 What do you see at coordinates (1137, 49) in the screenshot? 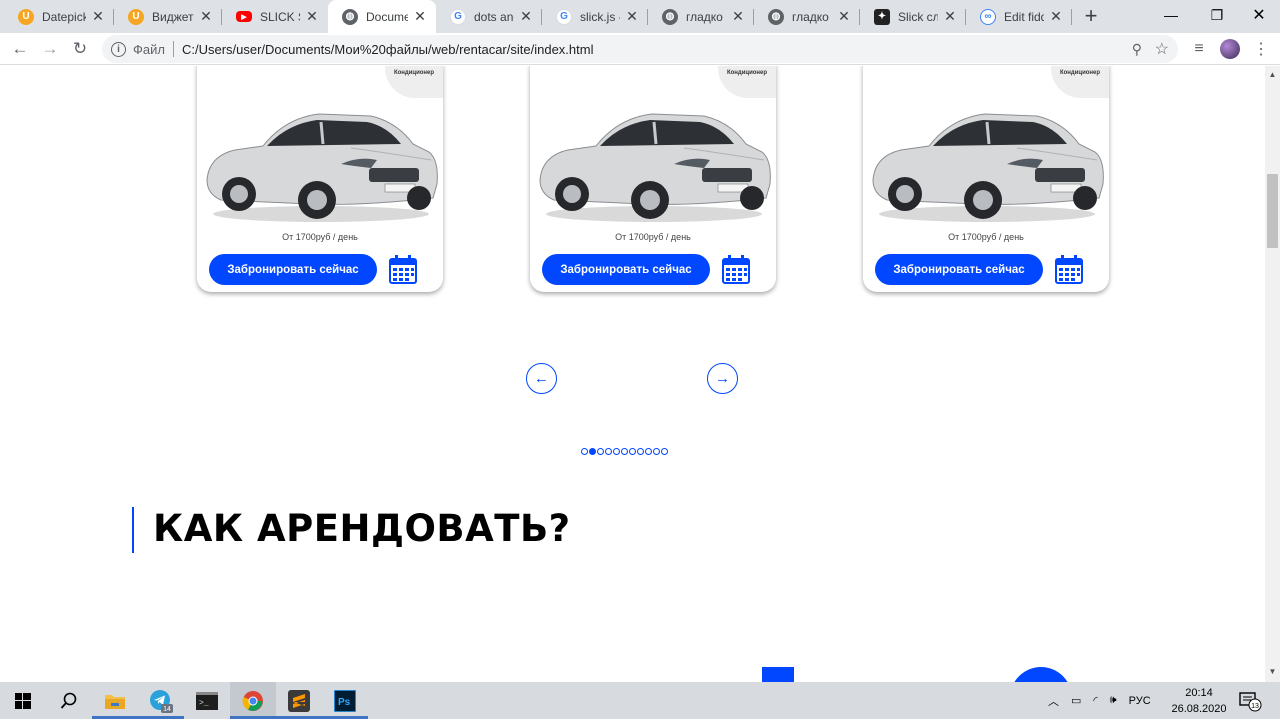
I see `zoom-icon: ⚲` at bounding box center [1137, 49].